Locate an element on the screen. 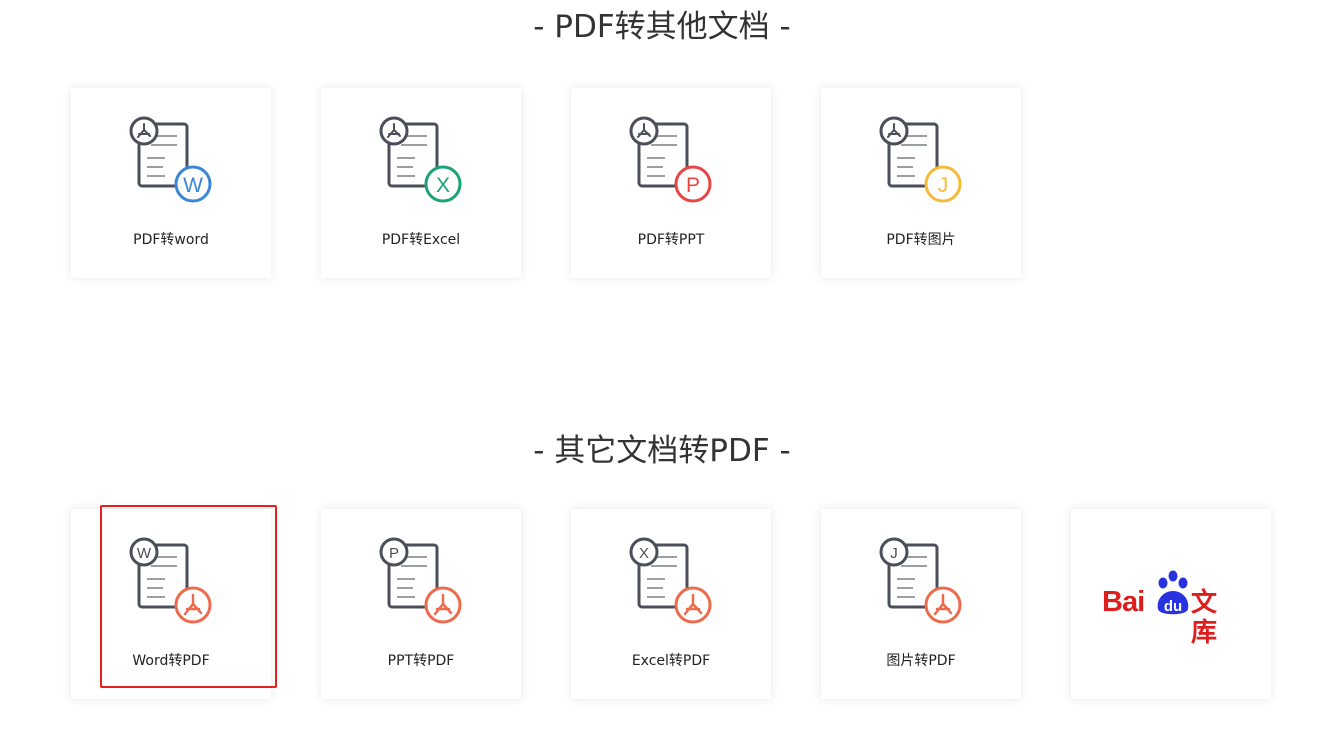 This screenshot has width=1324, height=735. card-ppt-to-pdf: P PPT转PDF is located at coordinates (421, 604).